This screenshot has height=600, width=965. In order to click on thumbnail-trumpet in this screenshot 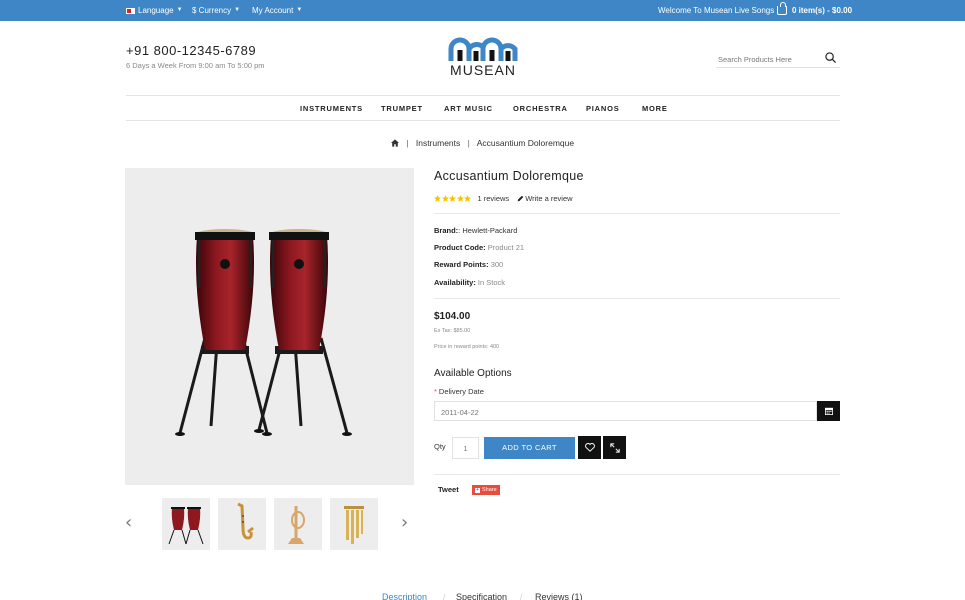, I will do `click(298, 524)`.